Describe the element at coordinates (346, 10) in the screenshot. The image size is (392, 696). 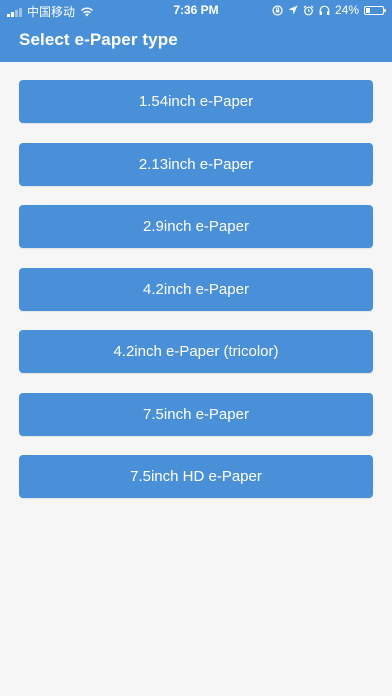
I see `battery-percent: 24%` at that location.